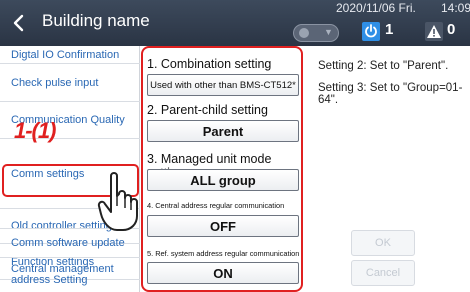  What do you see at coordinates (96, 20) in the screenshot?
I see `page-title: Building name` at bounding box center [96, 20].